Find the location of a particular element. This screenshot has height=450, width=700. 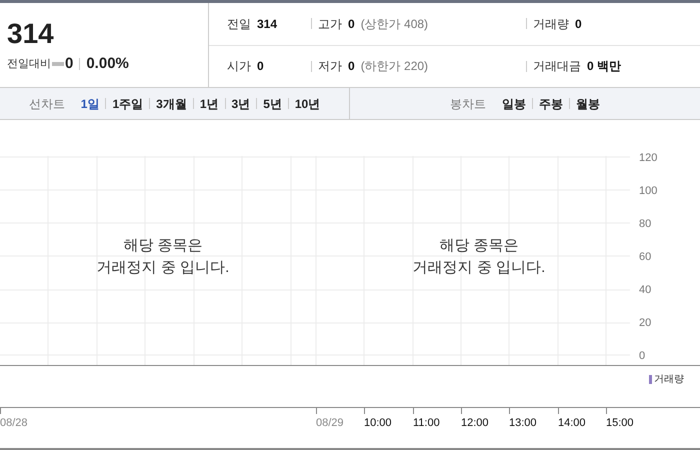

x-axis-label: 10:00 is located at coordinates (378, 423).